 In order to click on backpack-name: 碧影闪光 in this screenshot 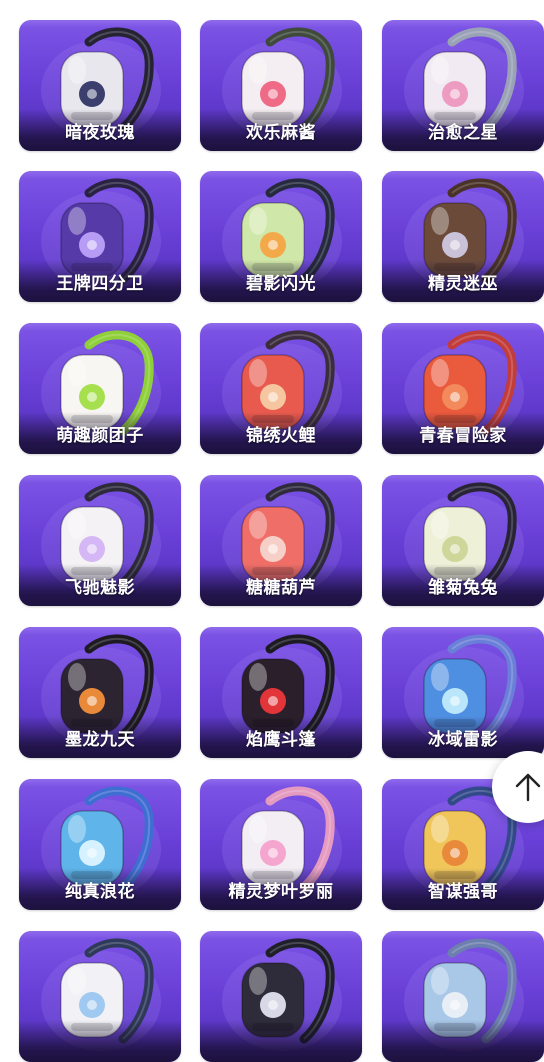, I will do `click(281, 284)`.